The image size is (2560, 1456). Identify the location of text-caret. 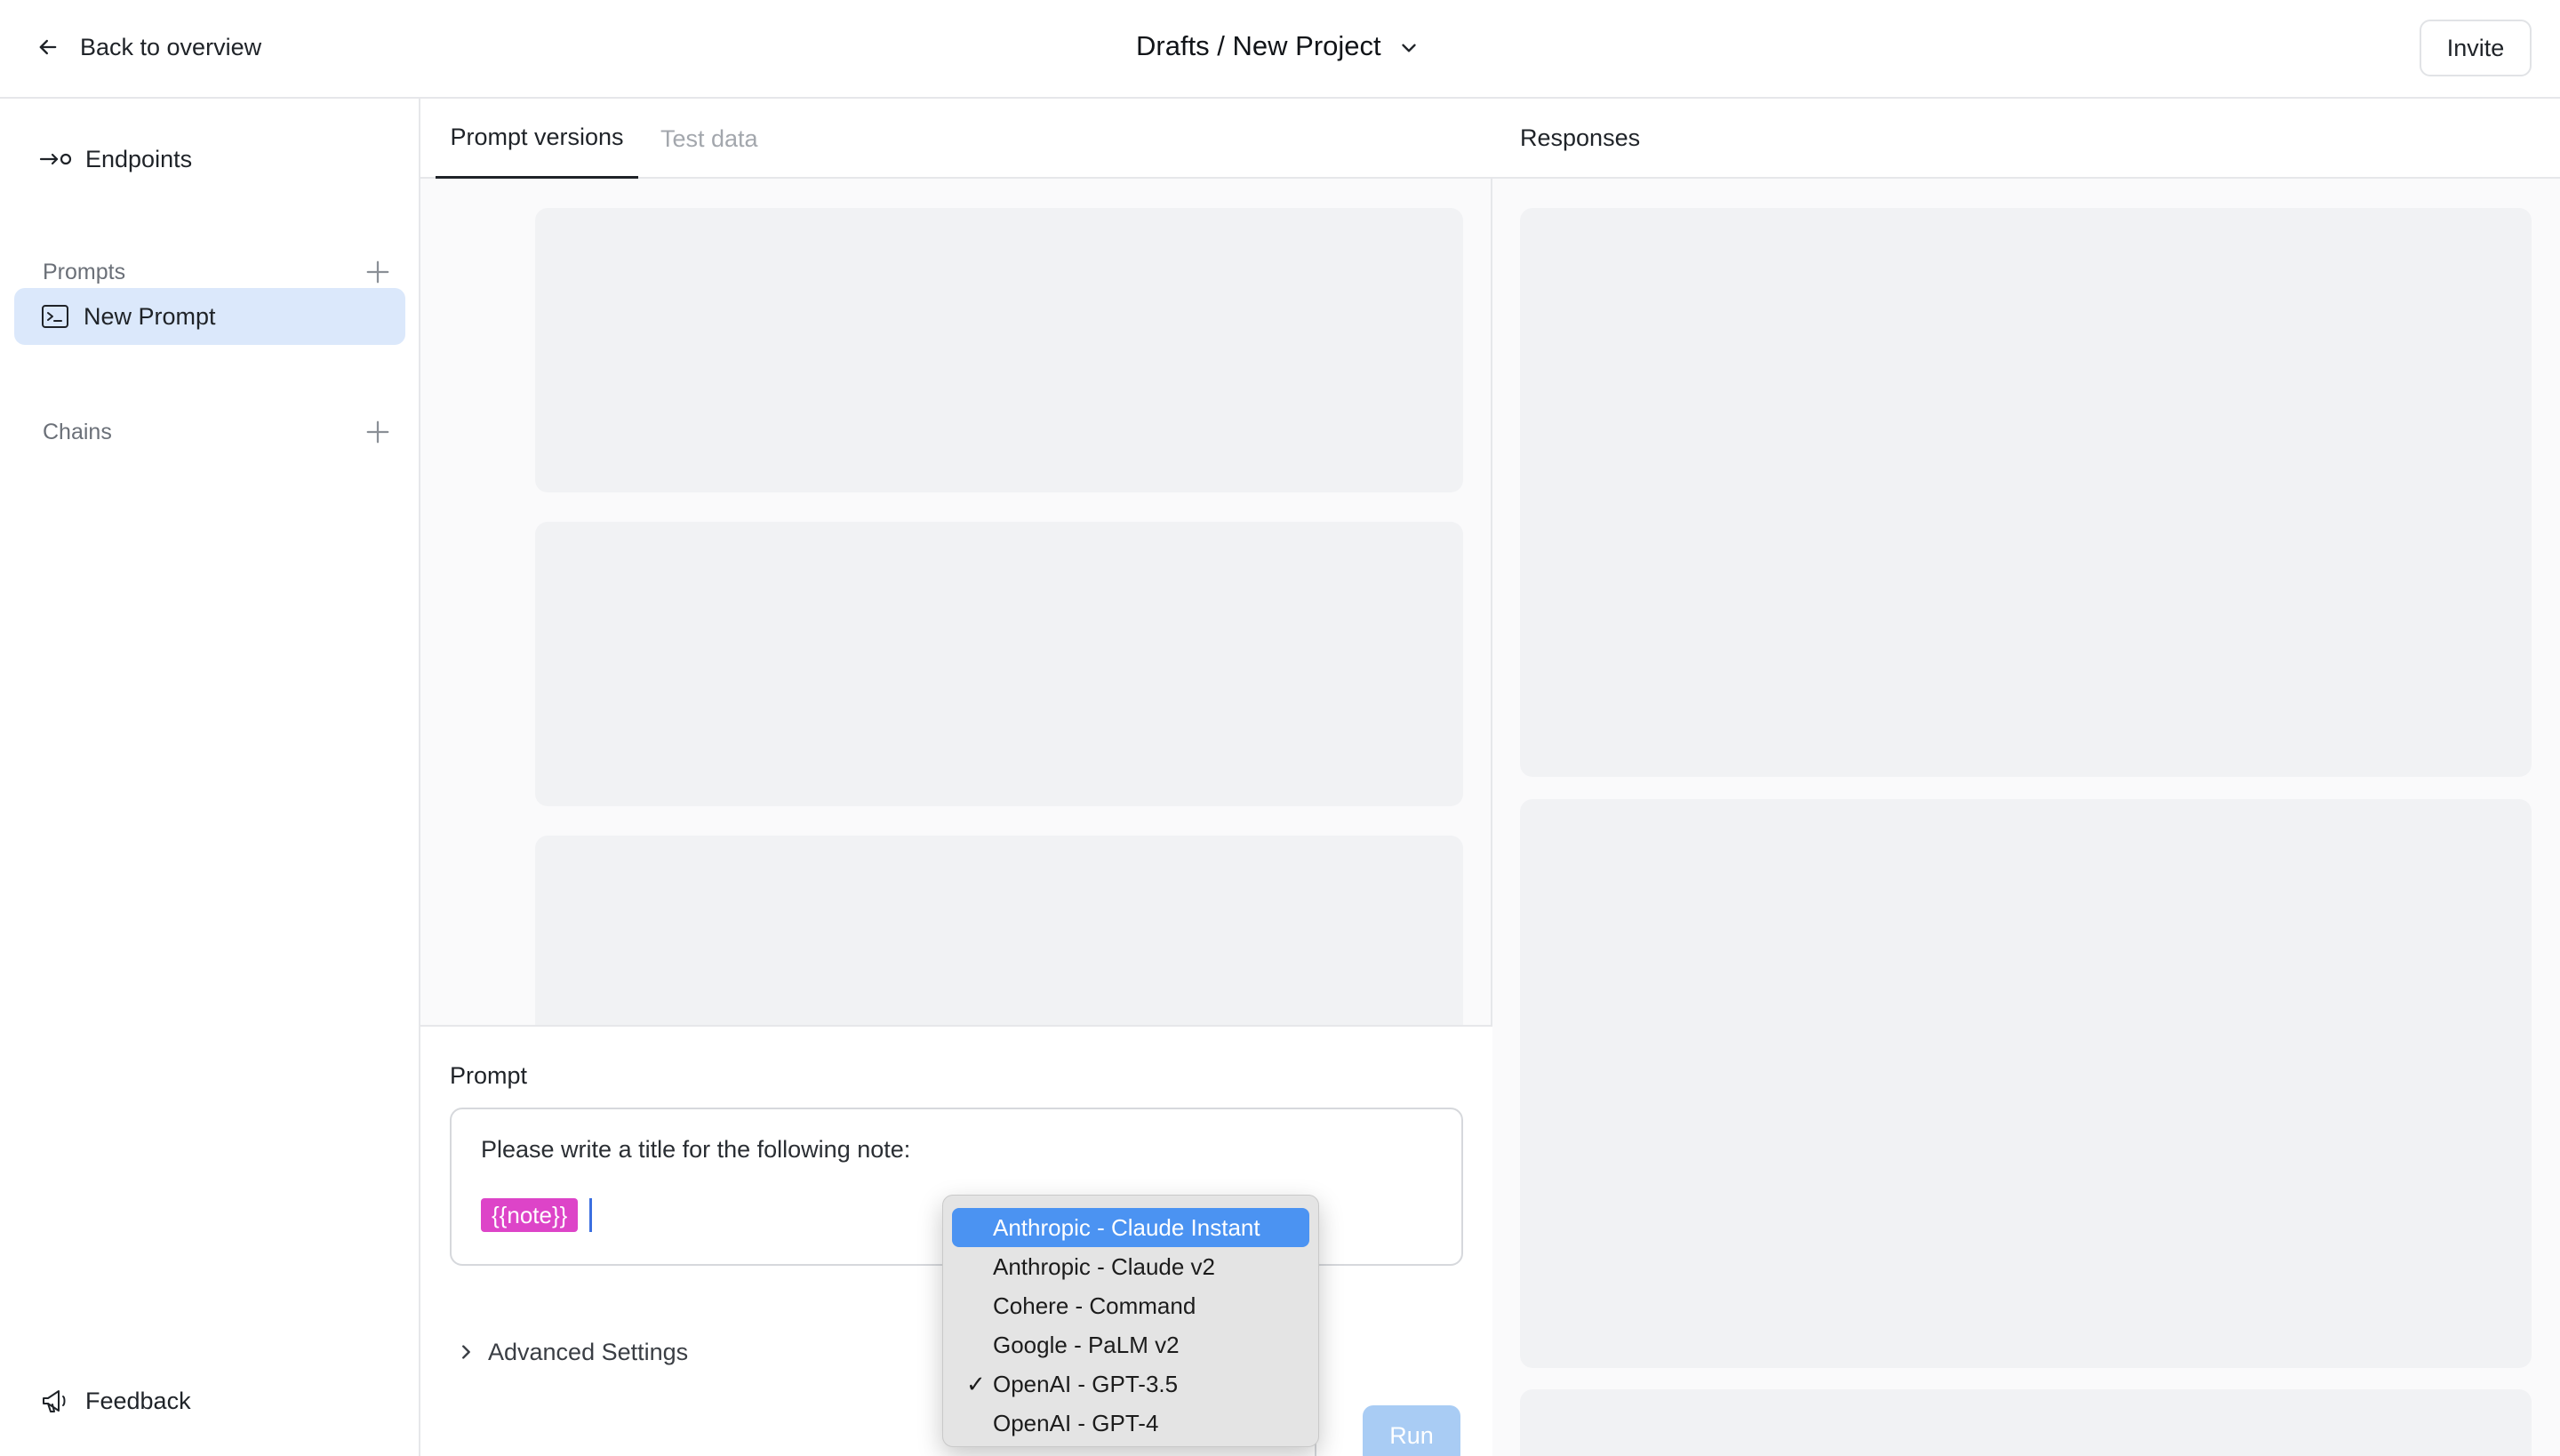
(590, 1215).